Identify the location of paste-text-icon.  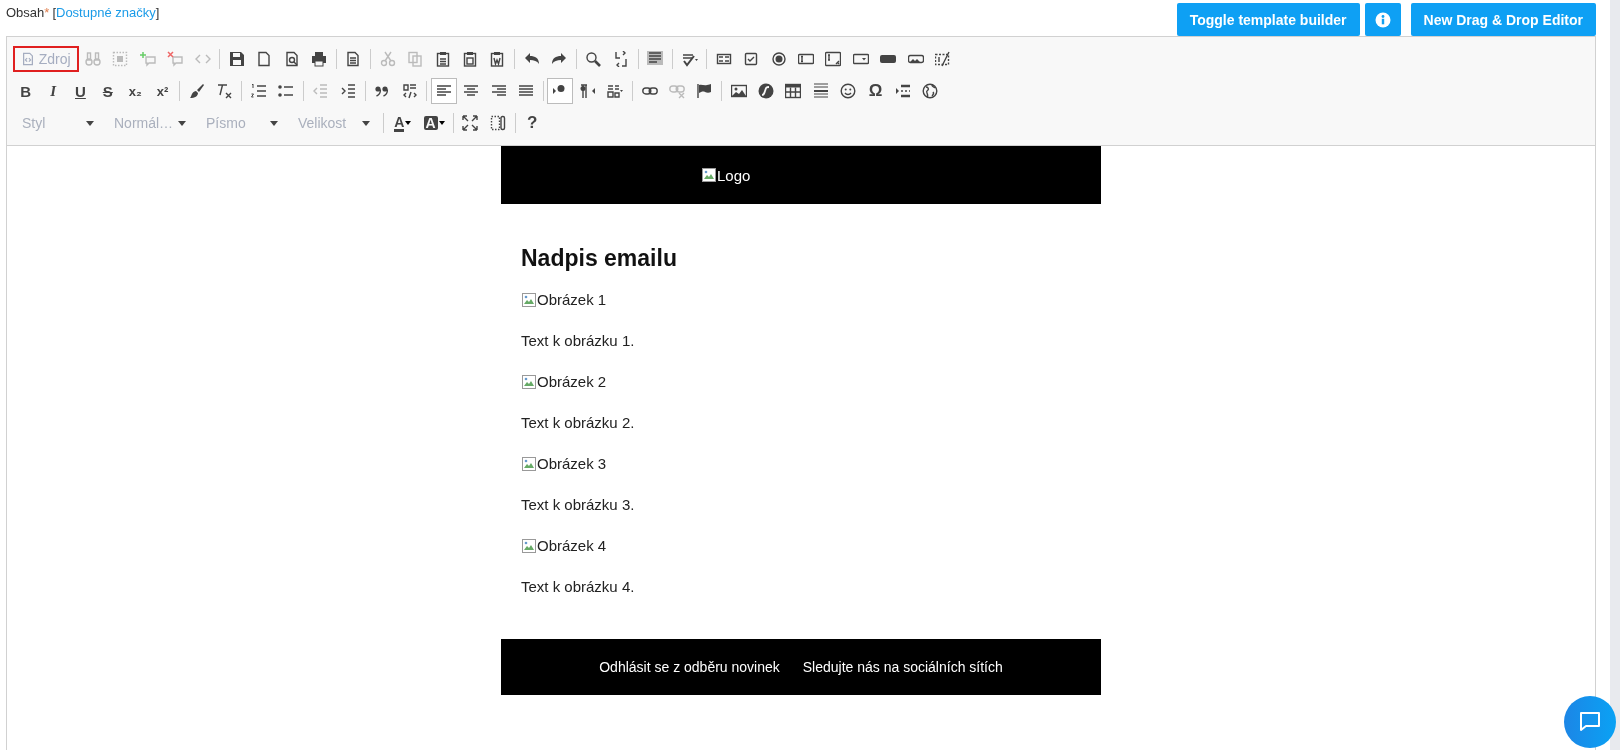
(469, 59).